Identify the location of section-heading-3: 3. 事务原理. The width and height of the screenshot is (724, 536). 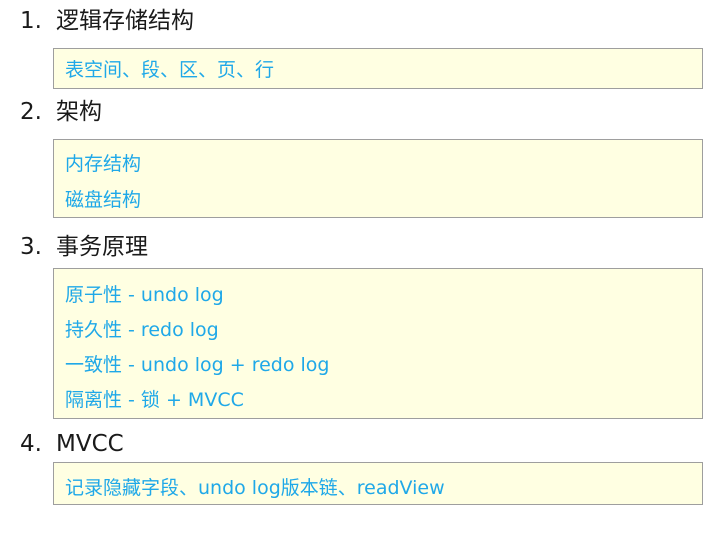
(84, 247).